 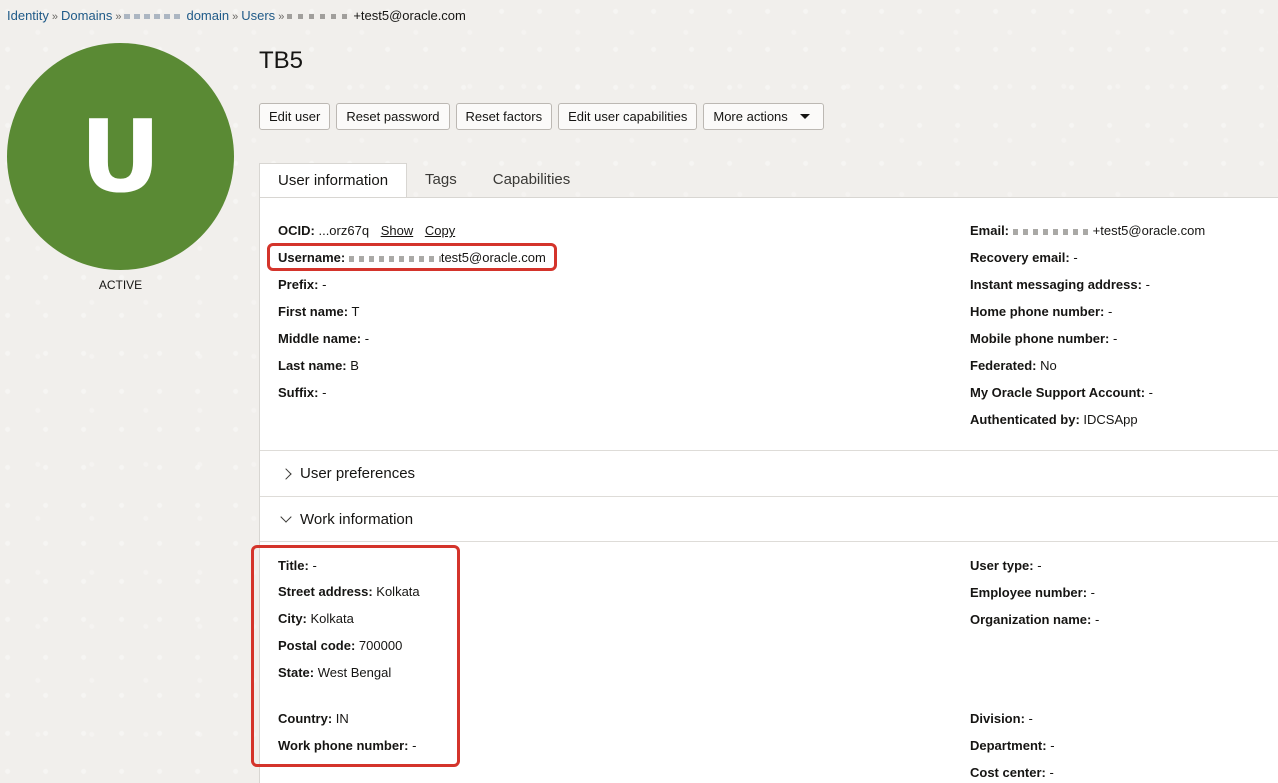 What do you see at coordinates (414, 745) in the screenshot?
I see `work-phone-value: -` at bounding box center [414, 745].